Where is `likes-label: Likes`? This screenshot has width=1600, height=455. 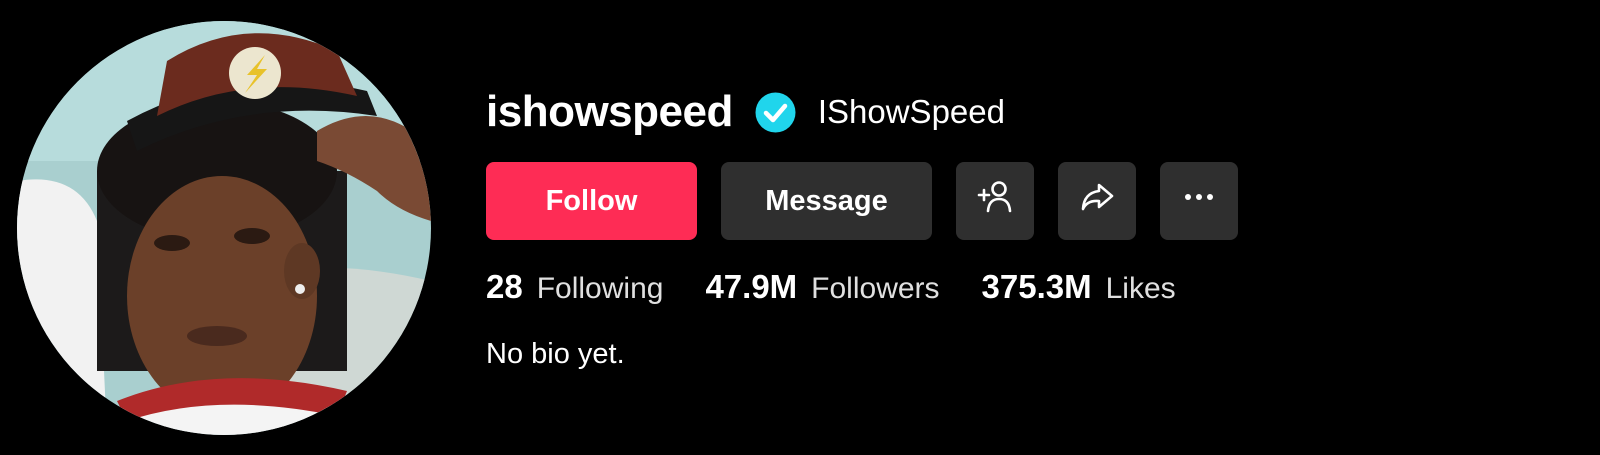 likes-label: Likes is located at coordinates (1140, 288).